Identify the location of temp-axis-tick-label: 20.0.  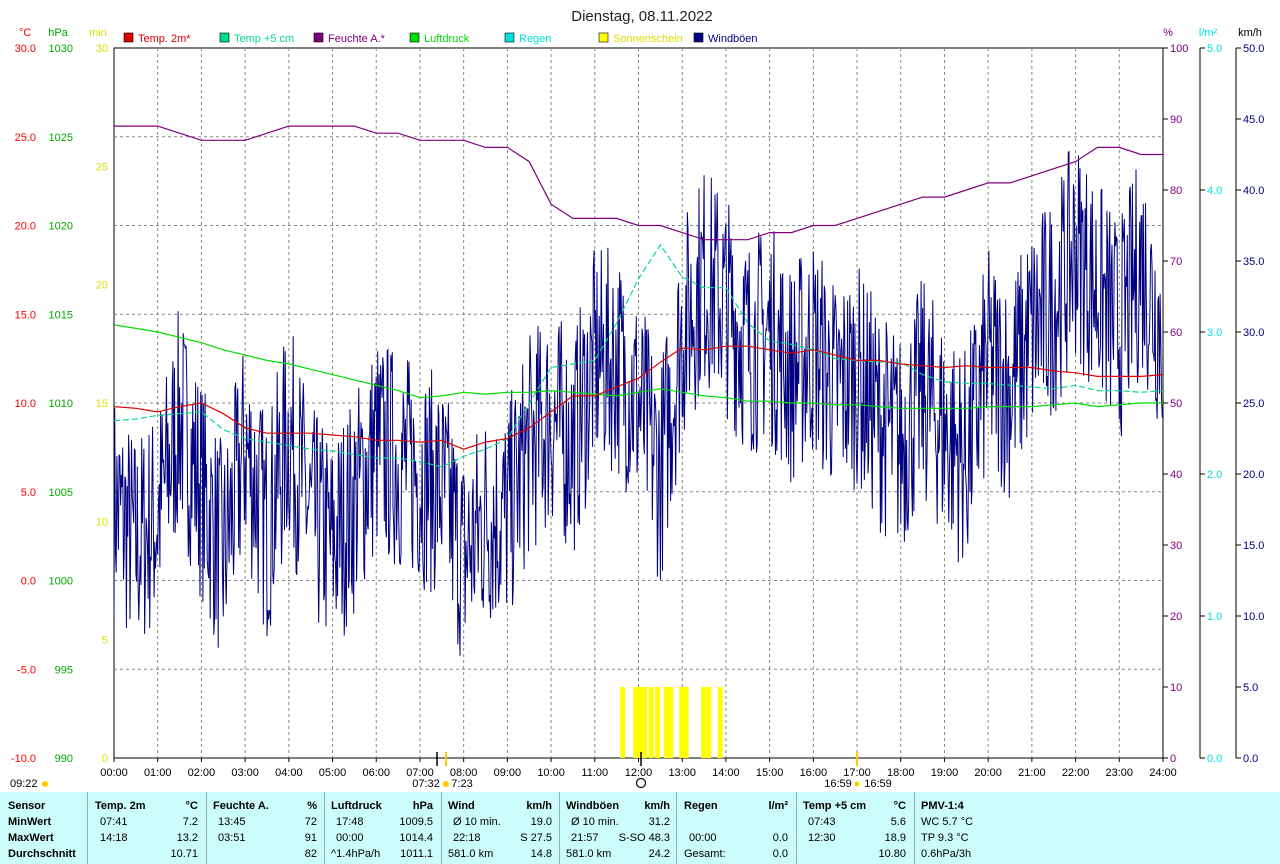
(25, 227).